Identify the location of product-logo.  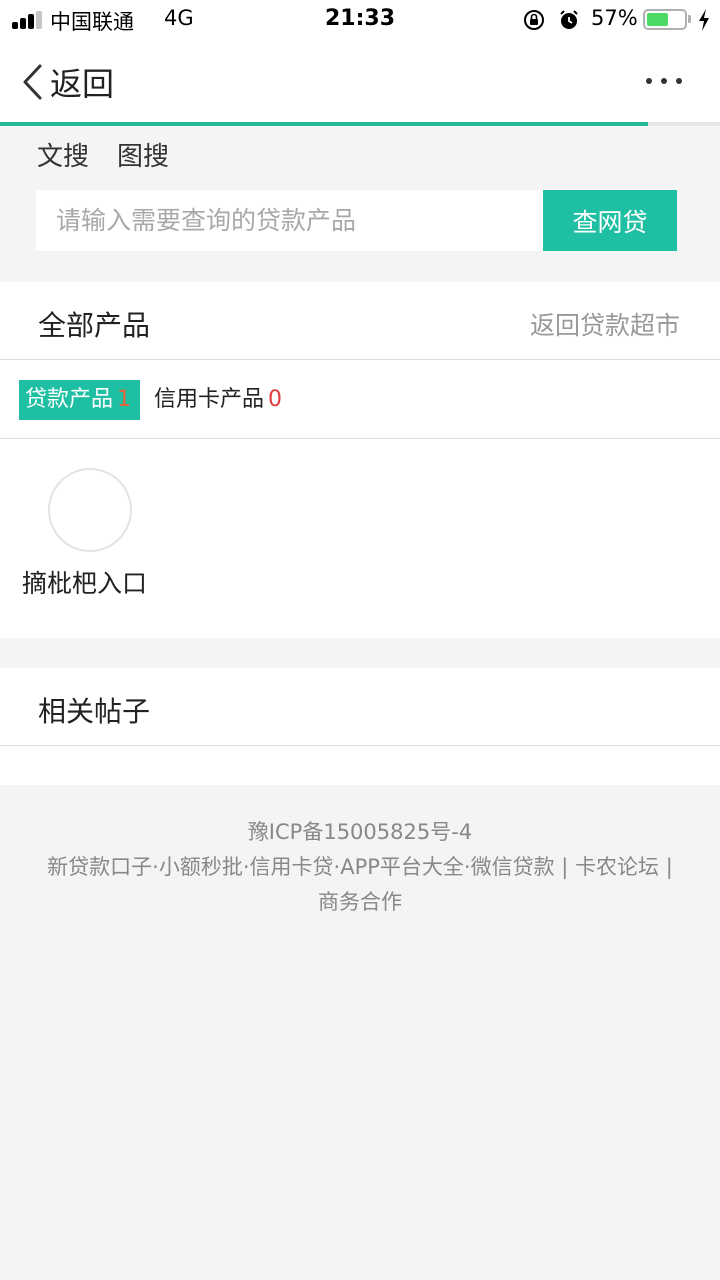
(90, 510).